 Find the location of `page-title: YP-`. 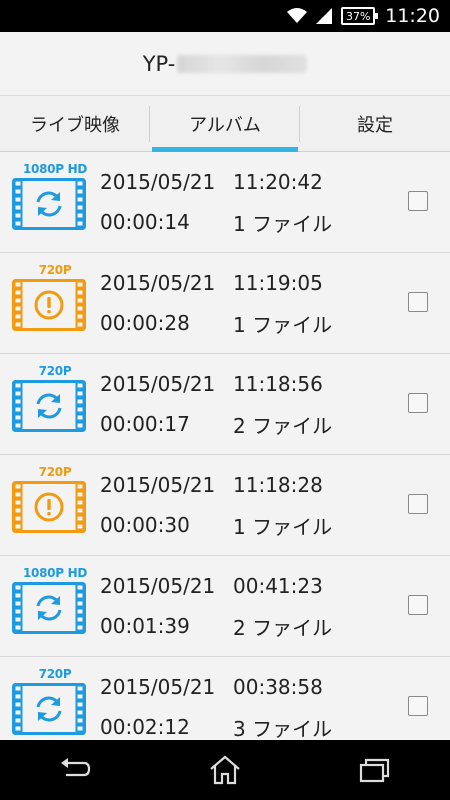

page-title: YP- is located at coordinates (225, 64).